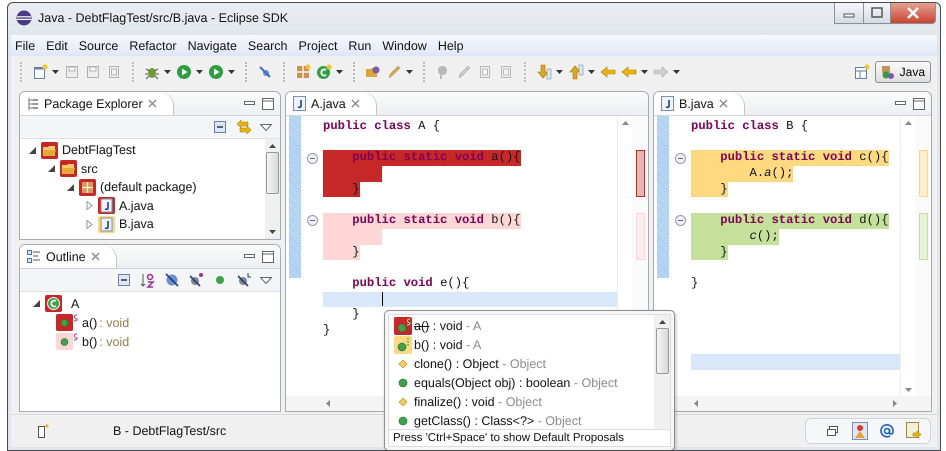 This screenshot has height=451, width=946. I want to click on tree-item: DebtFlagTest, so click(99, 150).